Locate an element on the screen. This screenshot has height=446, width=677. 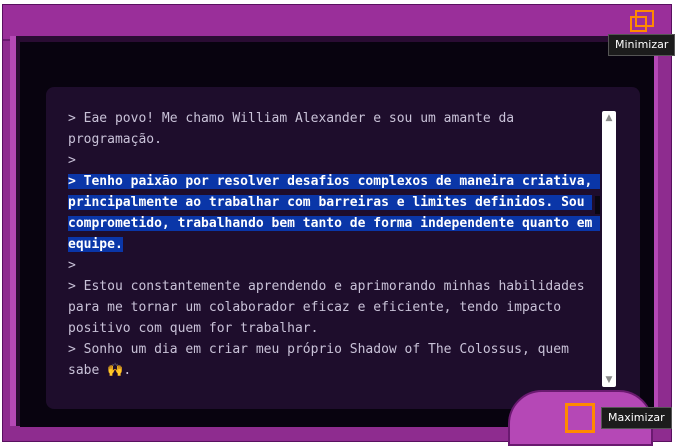
scroll-down-arrow-icon: ▼ is located at coordinates (609, 380).